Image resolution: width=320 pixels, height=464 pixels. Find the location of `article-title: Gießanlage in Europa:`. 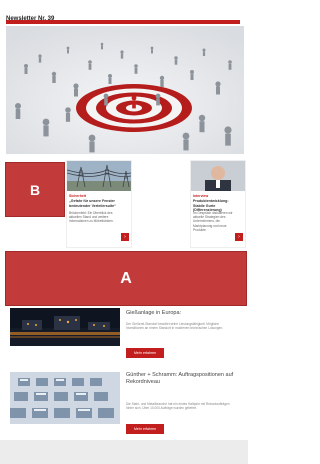

article-title: Gießanlage in Europa: is located at coordinates (182, 313).